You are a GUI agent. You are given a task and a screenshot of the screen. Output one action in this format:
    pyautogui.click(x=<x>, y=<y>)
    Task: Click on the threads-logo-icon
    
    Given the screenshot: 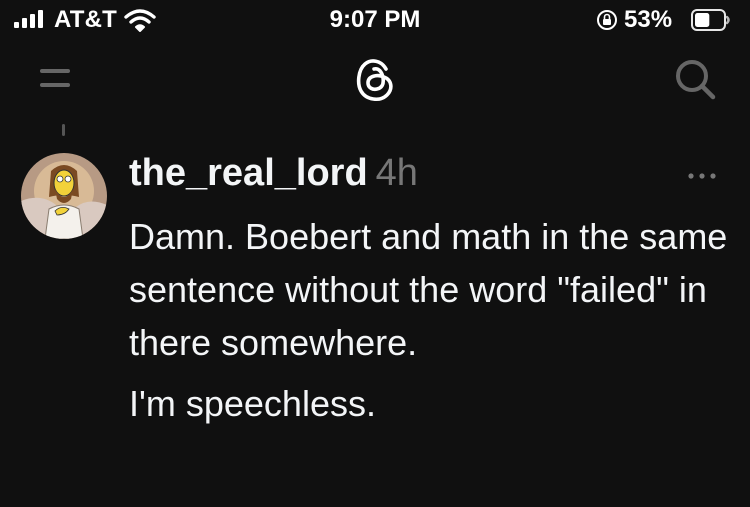 What is the action you would take?
    pyautogui.click(x=375, y=80)
    